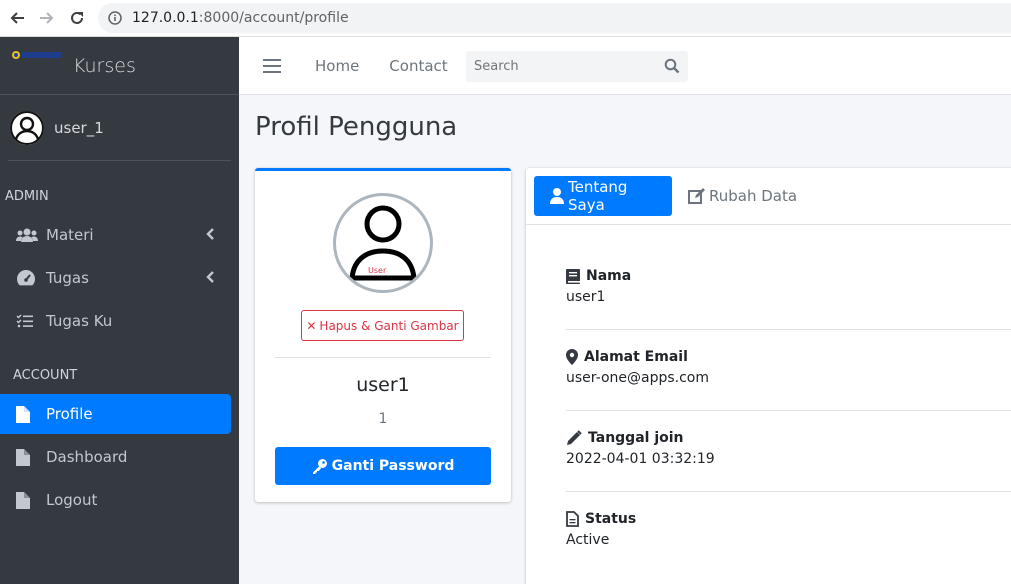 The width and height of the screenshot is (1011, 584). I want to click on field-value: Active, so click(588, 540).